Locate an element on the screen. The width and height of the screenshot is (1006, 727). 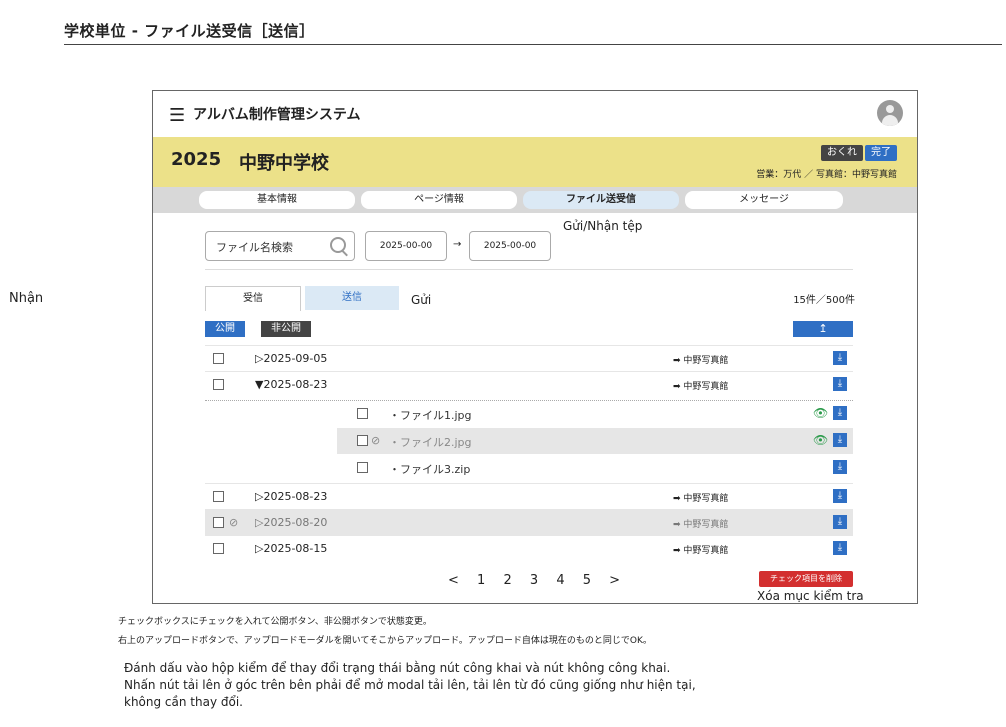
pagination: < 1 2 3 4 5 > is located at coordinates (535, 580).